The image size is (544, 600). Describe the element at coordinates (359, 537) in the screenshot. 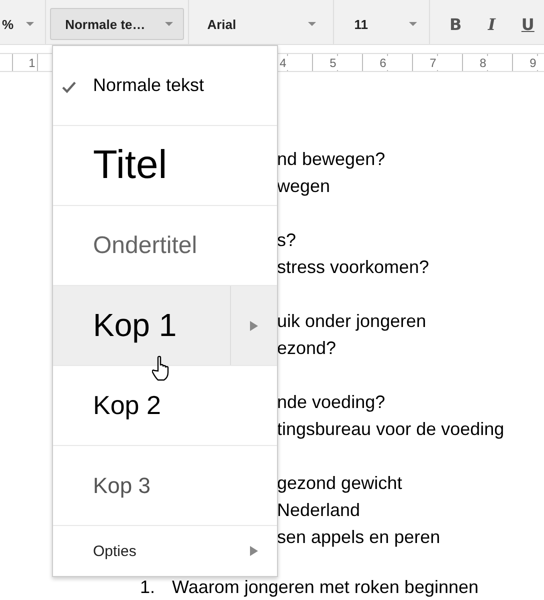

I see `document-text-line: sen appels en peren` at that location.